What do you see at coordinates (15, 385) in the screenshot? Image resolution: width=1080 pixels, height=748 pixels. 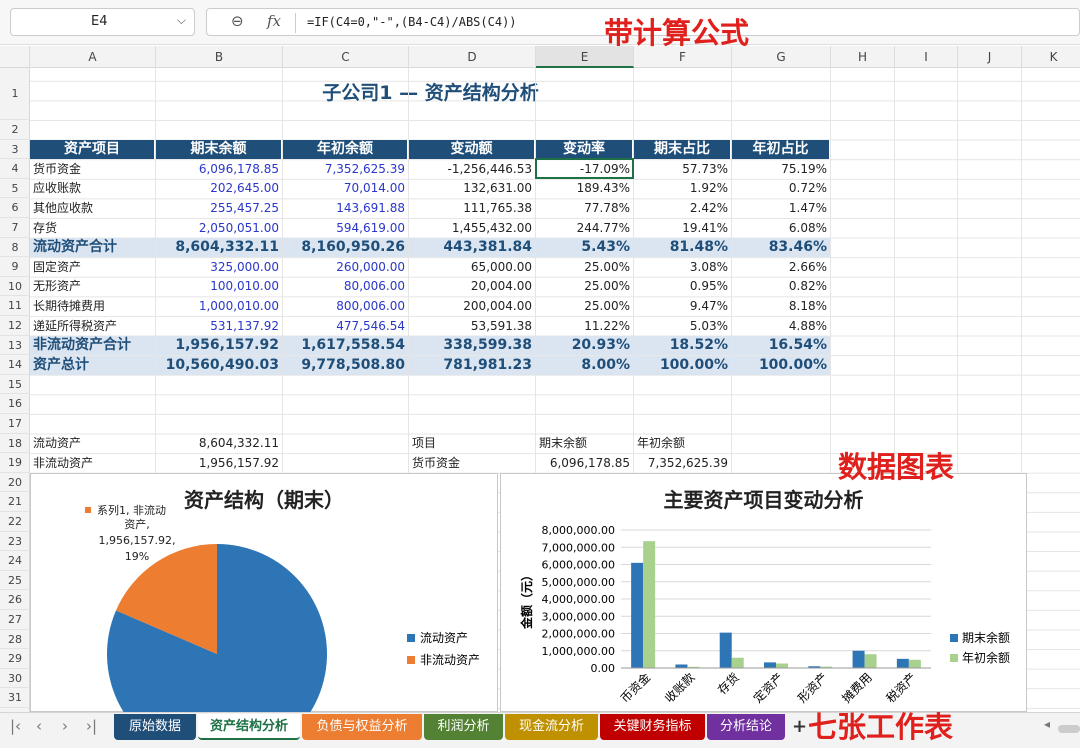 I see `row-header-15: 15` at bounding box center [15, 385].